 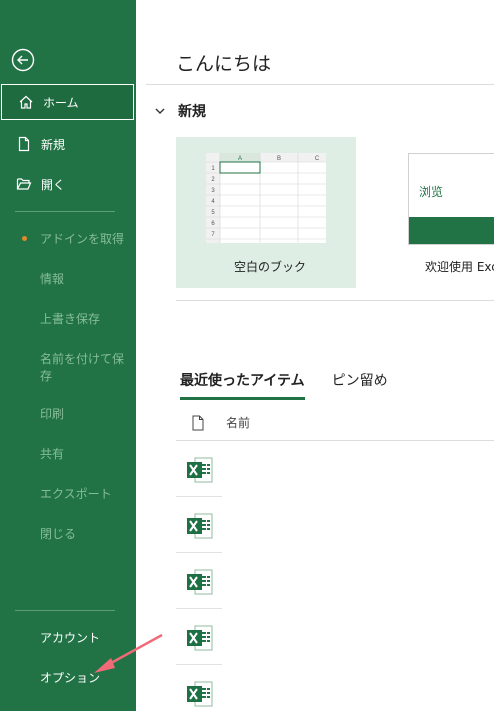 What do you see at coordinates (76, 494) in the screenshot?
I see `nav-export: エクスポート` at bounding box center [76, 494].